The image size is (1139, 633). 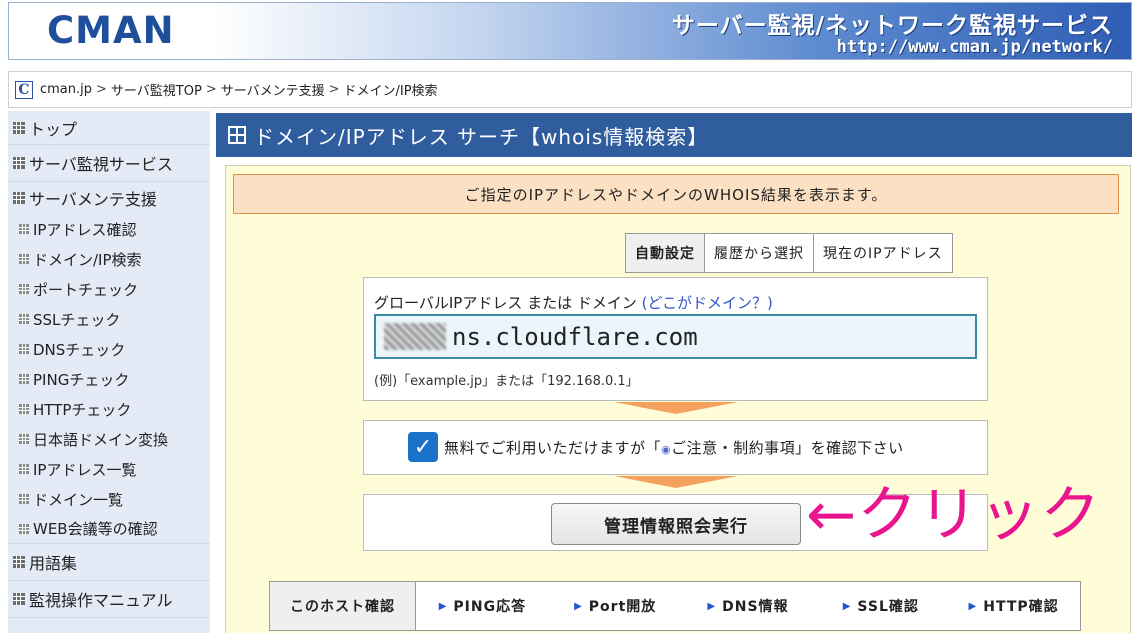 What do you see at coordinates (343, 606) in the screenshot?
I see `host-check-label: このホスト確認` at bounding box center [343, 606].